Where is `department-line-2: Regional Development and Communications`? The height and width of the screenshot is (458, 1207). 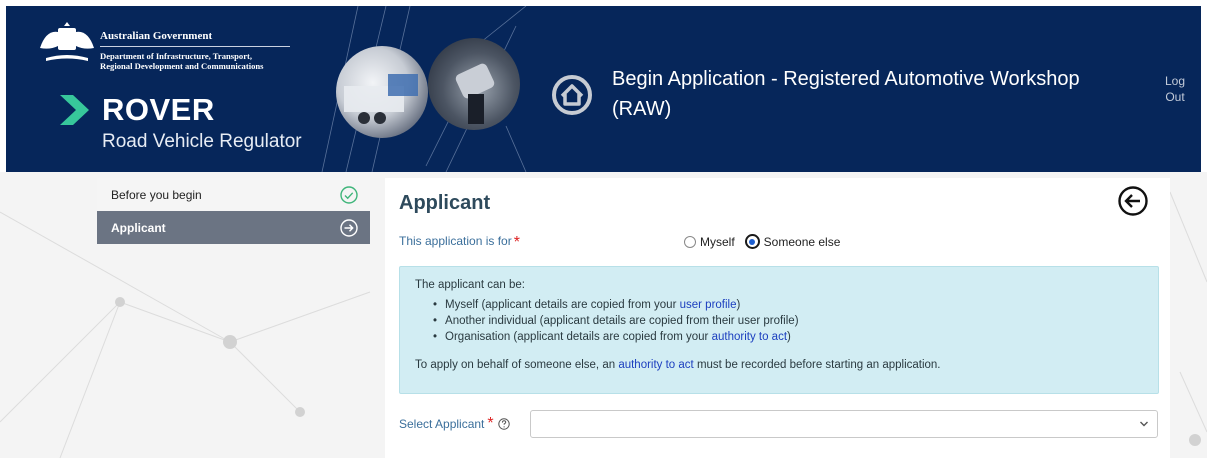
department-line-2: Regional Development and Communications is located at coordinates (182, 66).